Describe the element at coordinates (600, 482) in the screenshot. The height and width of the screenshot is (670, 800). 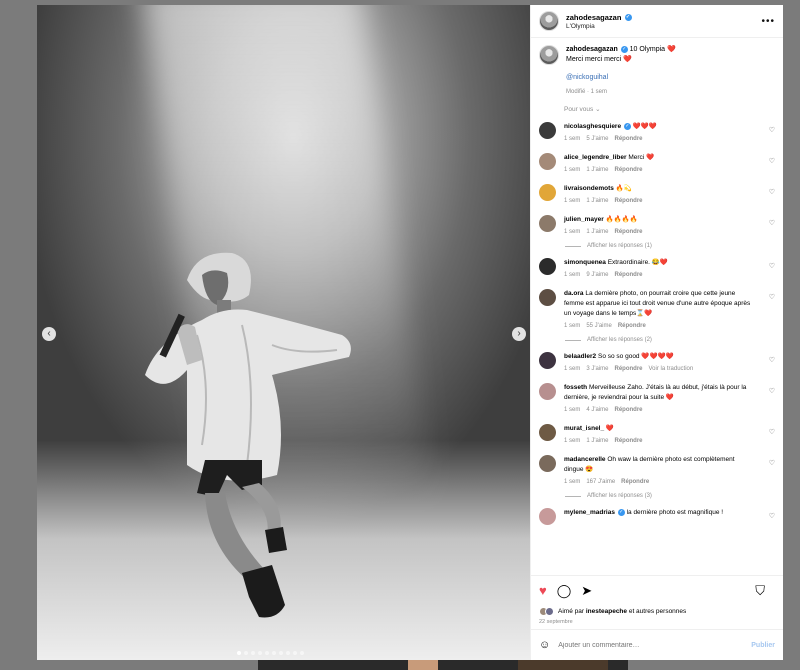
I see `comment-likes: 167 J'aime` at that location.